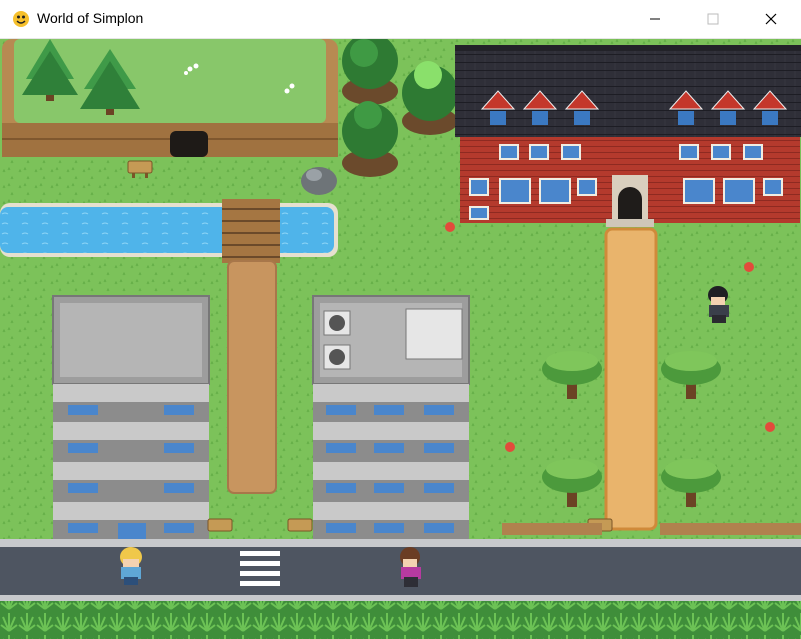 The width and height of the screenshot is (801, 639). I want to click on wooden-bridge, so click(251, 231).